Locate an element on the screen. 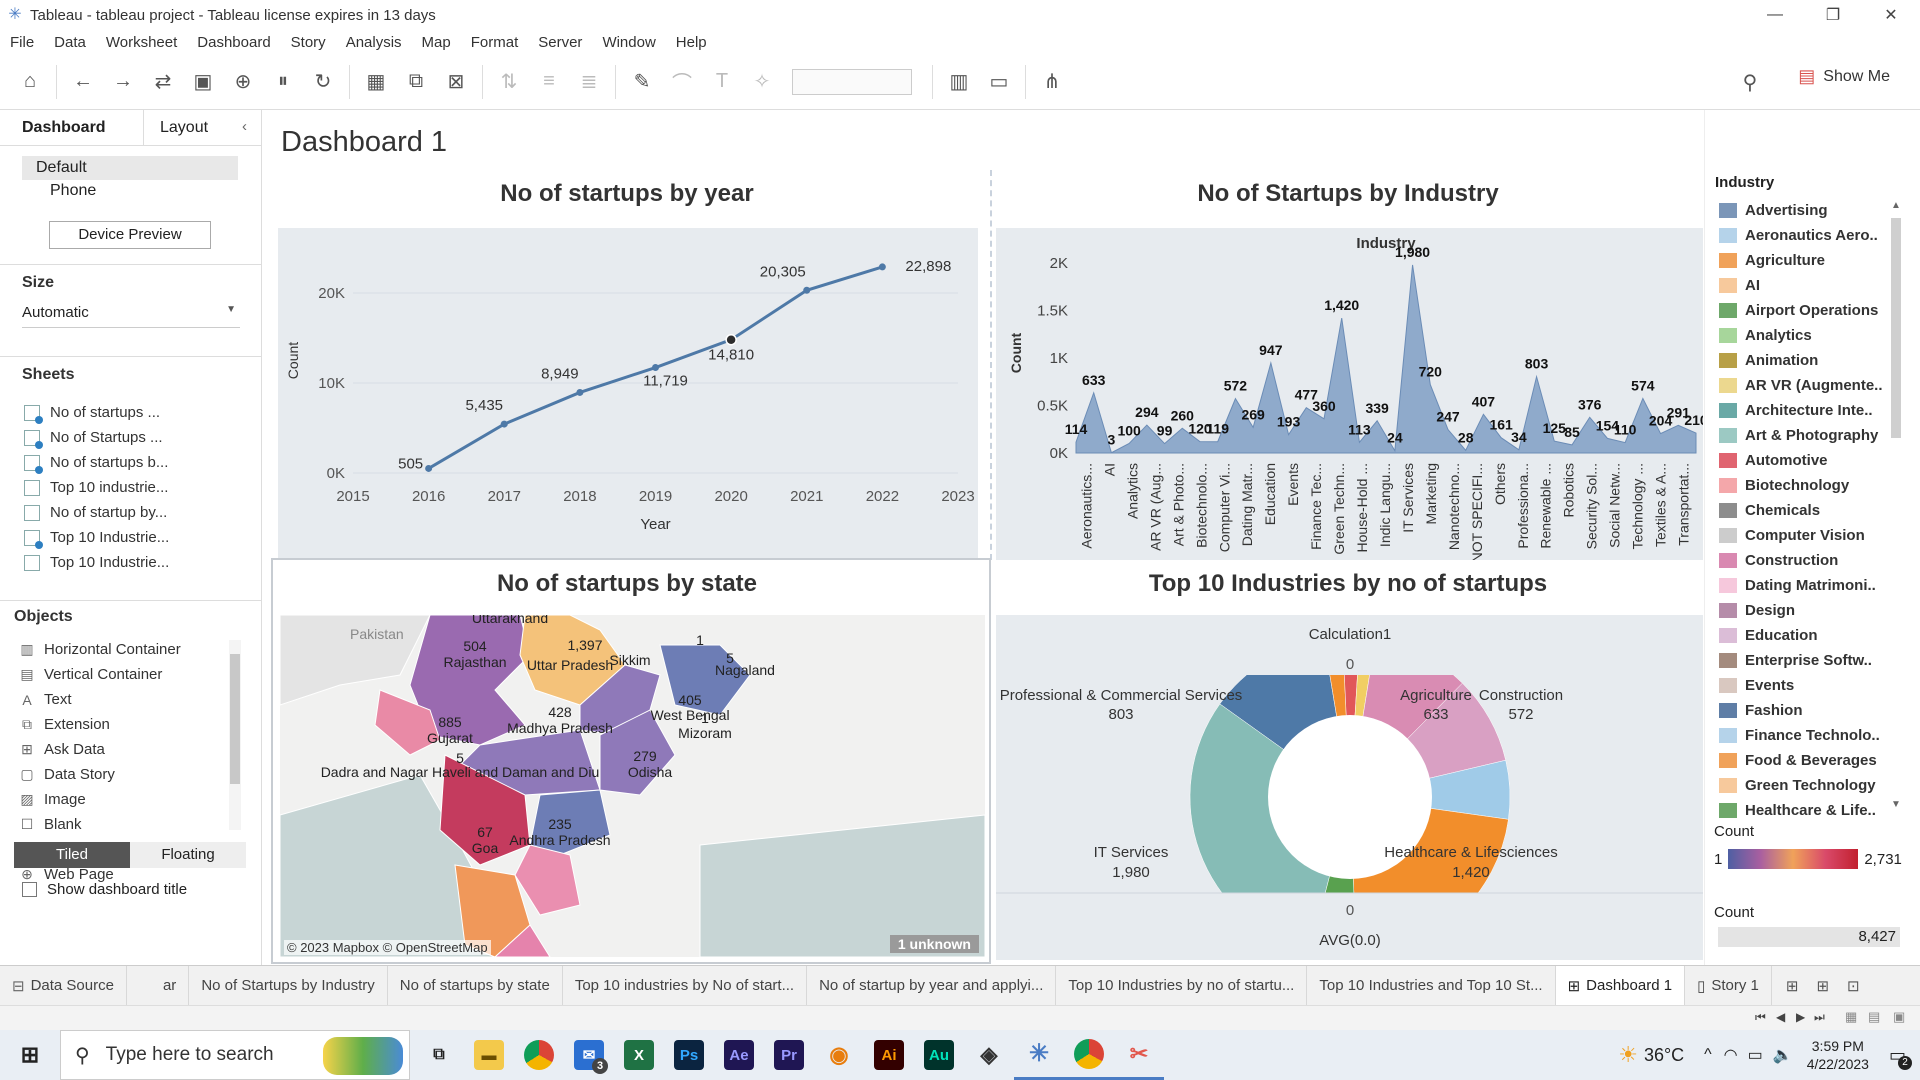 The height and width of the screenshot is (1080, 1920). replace-data-icon: ⇄ is located at coordinates (163, 82).